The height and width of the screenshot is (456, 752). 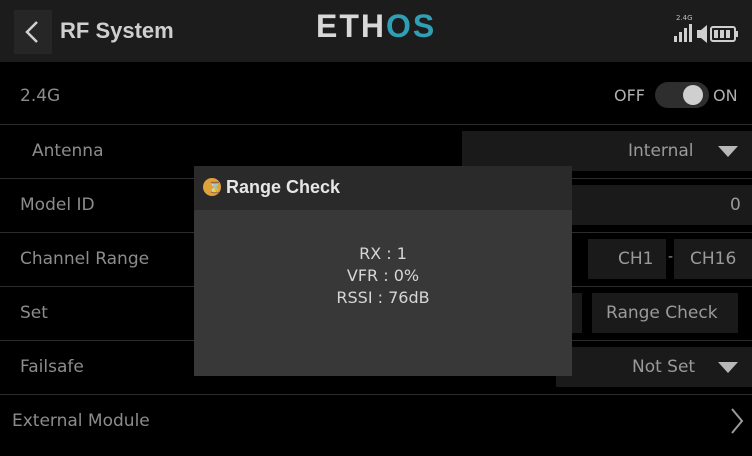 I want to click on dialog-title: Range Check, so click(x=283, y=187).